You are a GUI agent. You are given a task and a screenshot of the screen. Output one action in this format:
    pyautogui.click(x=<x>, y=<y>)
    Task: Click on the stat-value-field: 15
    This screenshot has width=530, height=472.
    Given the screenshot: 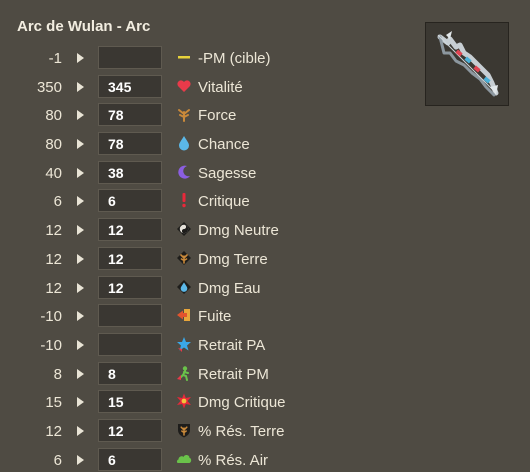 What is the action you would take?
    pyautogui.click(x=130, y=402)
    